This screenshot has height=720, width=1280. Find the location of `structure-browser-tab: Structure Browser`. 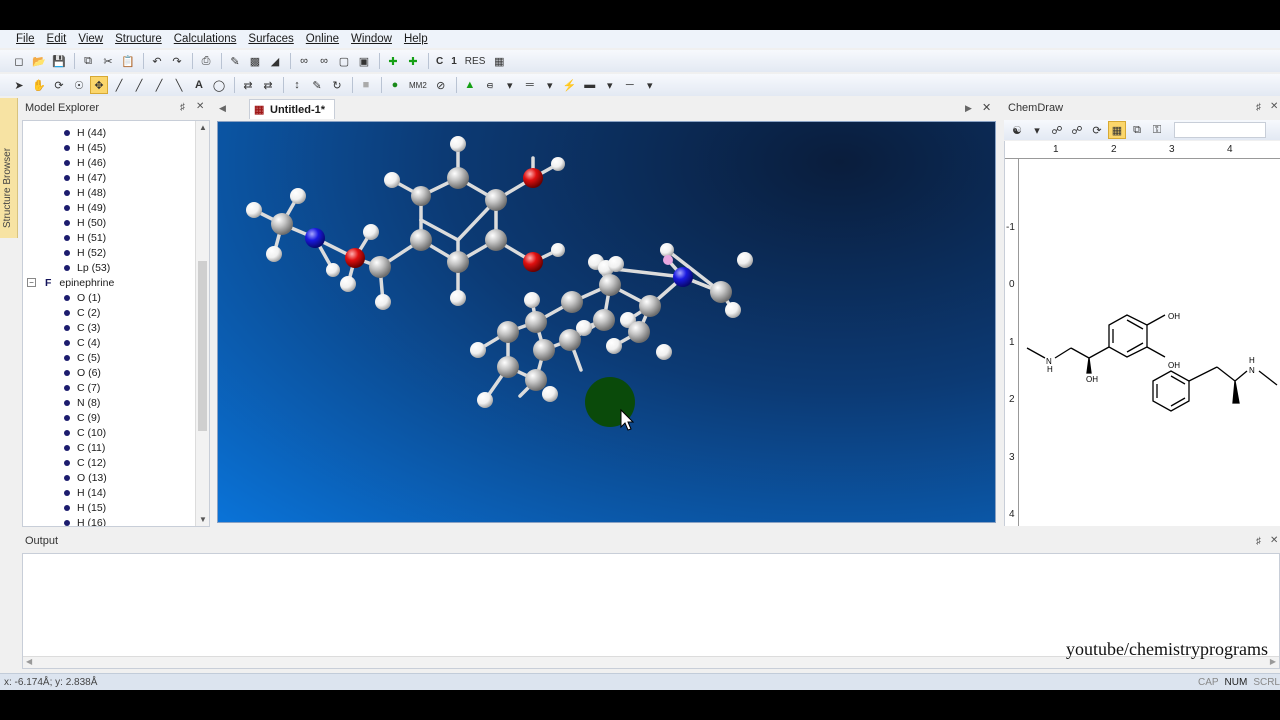

structure-browser-tab: Structure Browser is located at coordinates (9, 168).